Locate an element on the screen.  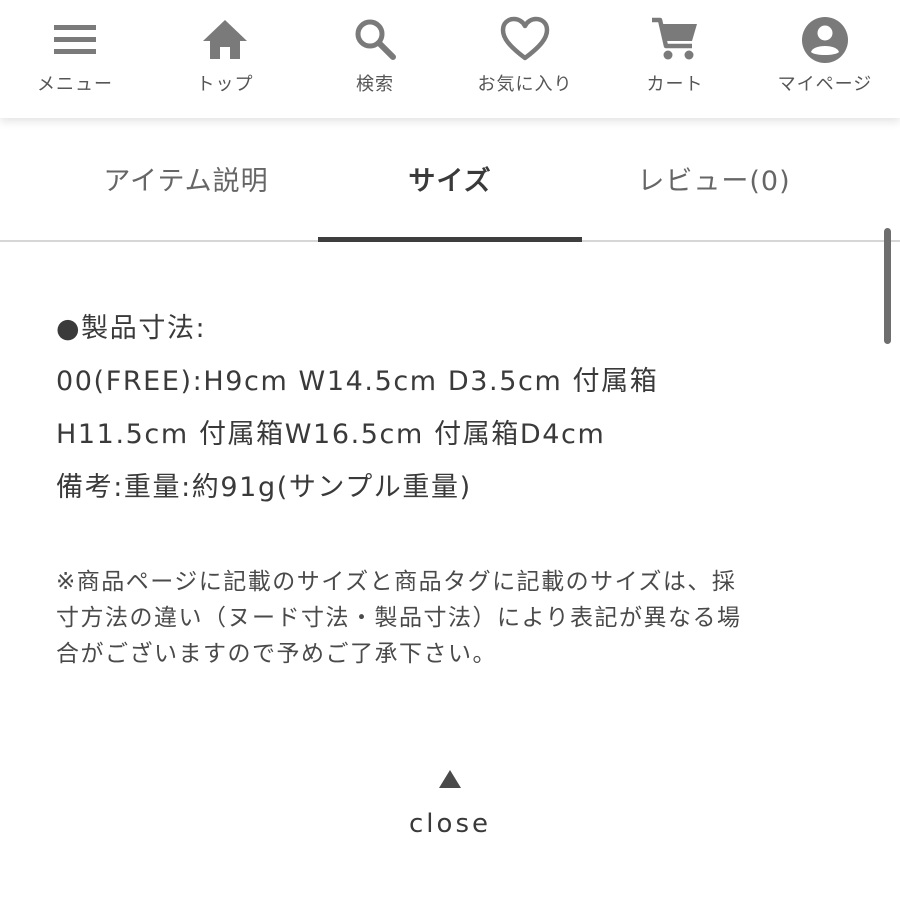
scrollbar-thumb is located at coordinates (887, 286).